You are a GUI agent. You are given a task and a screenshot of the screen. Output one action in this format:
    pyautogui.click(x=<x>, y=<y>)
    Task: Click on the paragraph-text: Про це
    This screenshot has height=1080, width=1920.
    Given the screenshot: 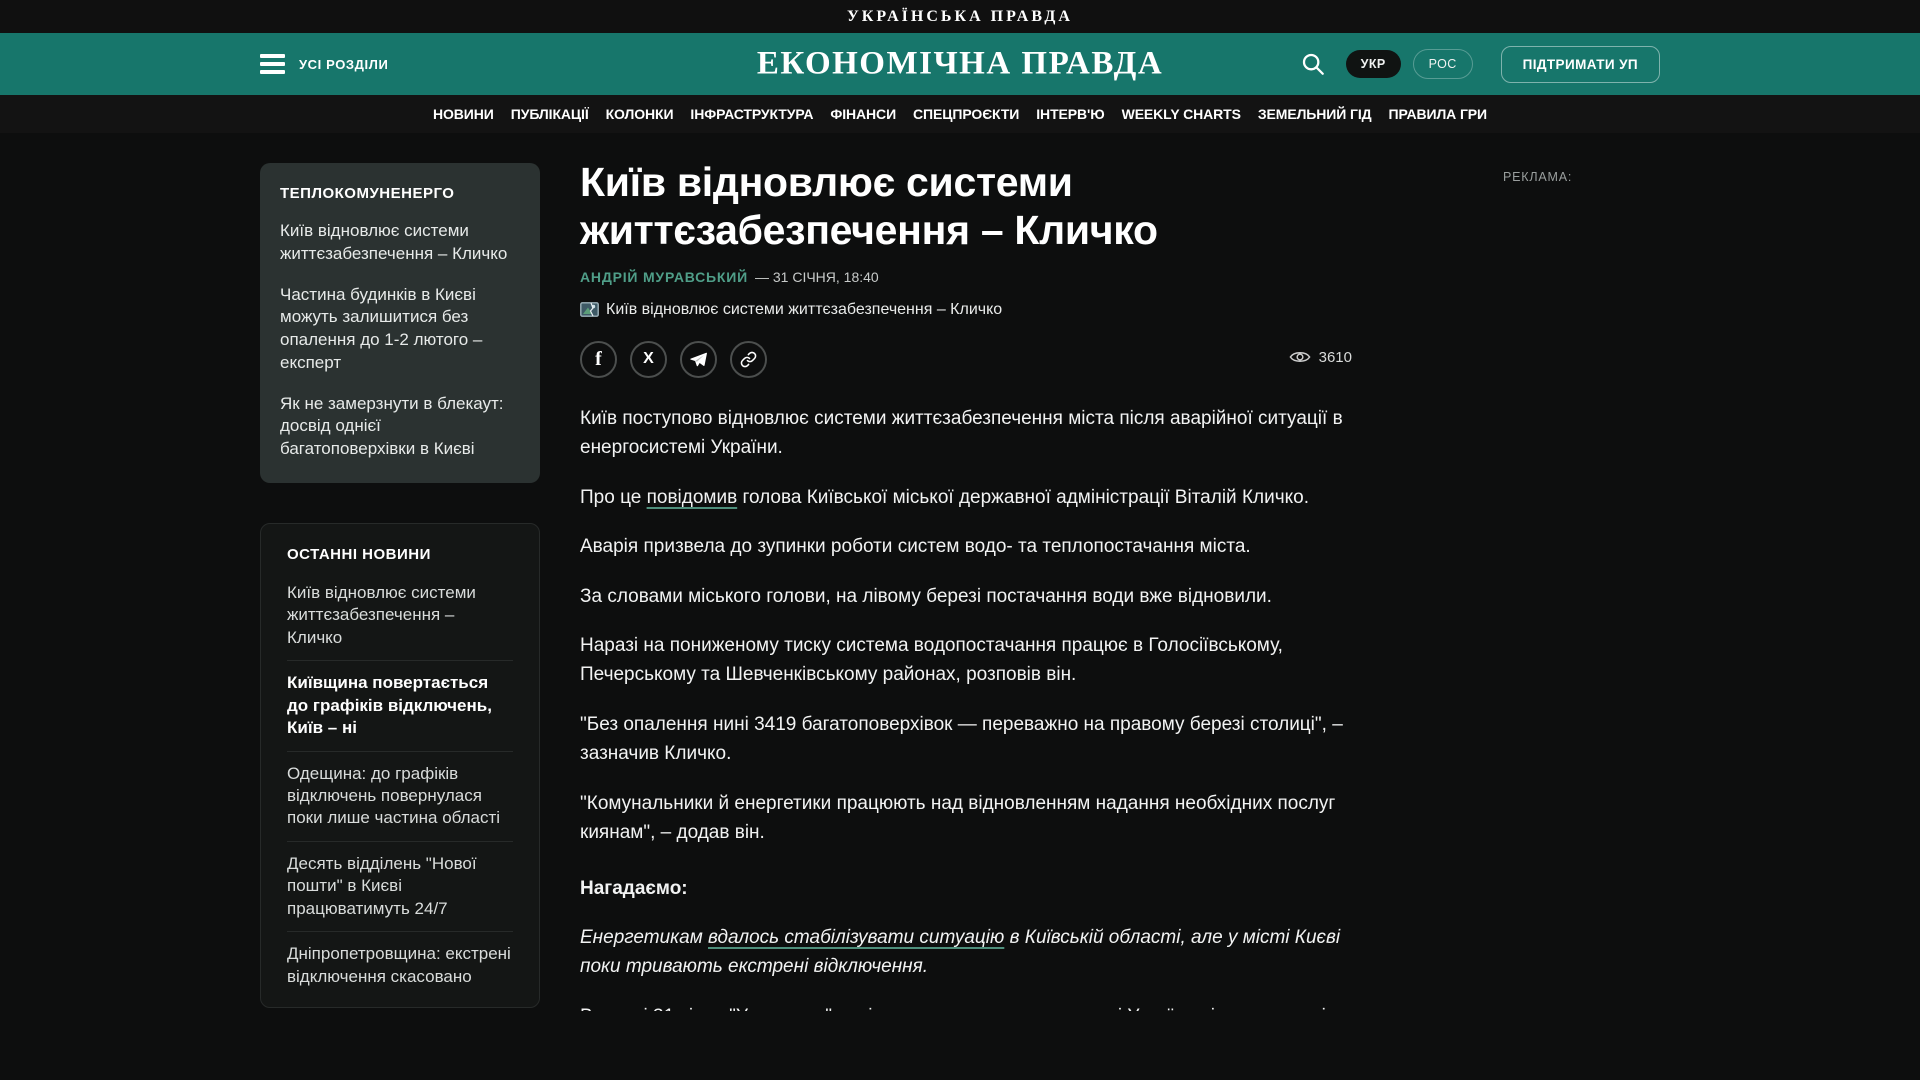 What is the action you would take?
    pyautogui.click(x=613, y=497)
    